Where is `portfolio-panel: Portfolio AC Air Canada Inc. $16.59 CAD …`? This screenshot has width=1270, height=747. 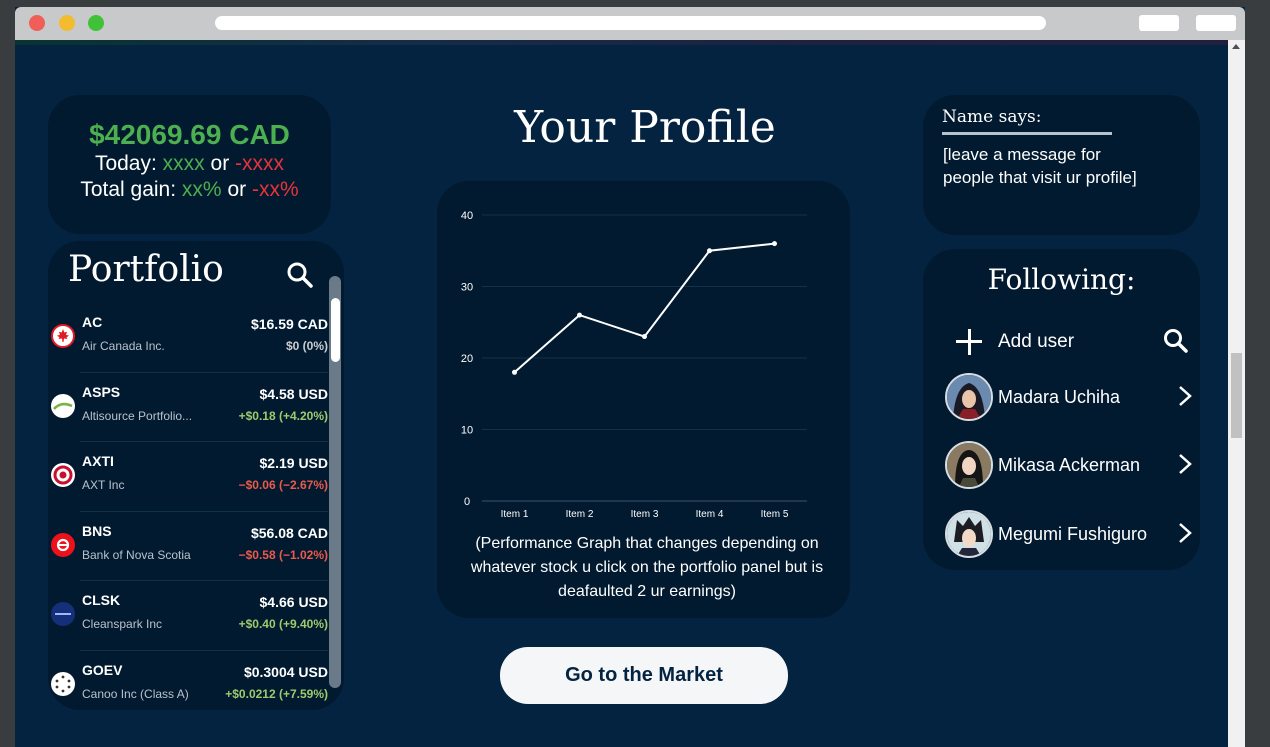 portfolio-panel: Portfolio AC Air Canada Inc. $16.59 CAD … is located at coordinates (196, 475).